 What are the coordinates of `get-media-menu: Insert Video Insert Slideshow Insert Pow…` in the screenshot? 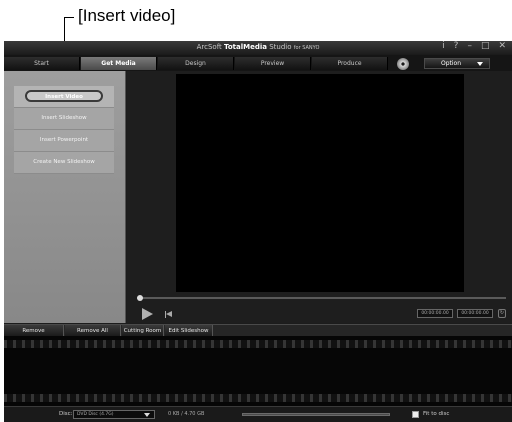 It's located at (64, 130).